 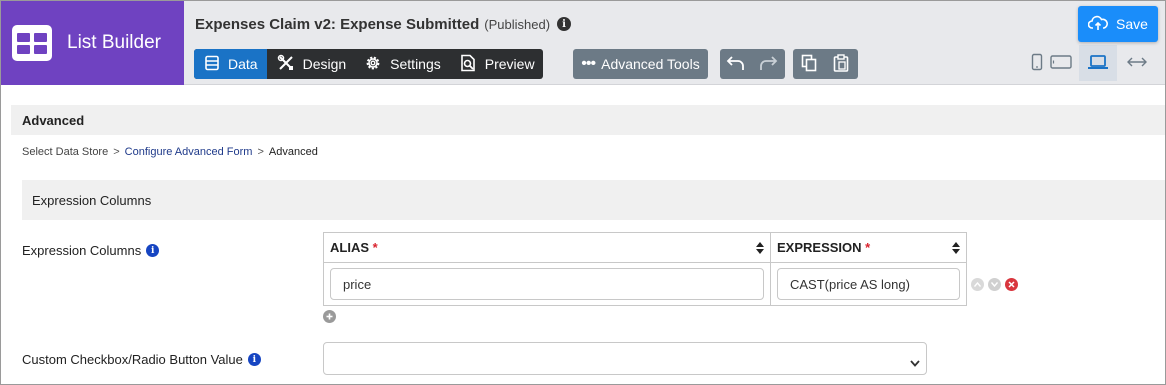 I want to click on save-button: Save, so click(x=1118, y=24).